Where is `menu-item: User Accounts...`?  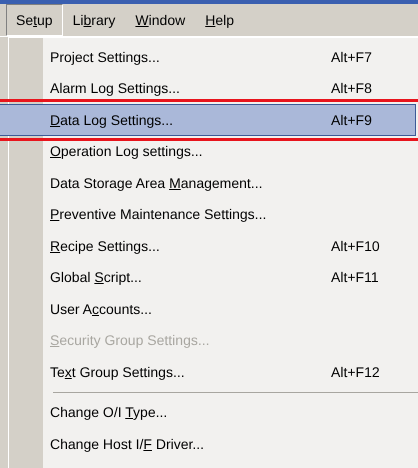 menu-item: User Accounts... is located at coordinates (212, 308).